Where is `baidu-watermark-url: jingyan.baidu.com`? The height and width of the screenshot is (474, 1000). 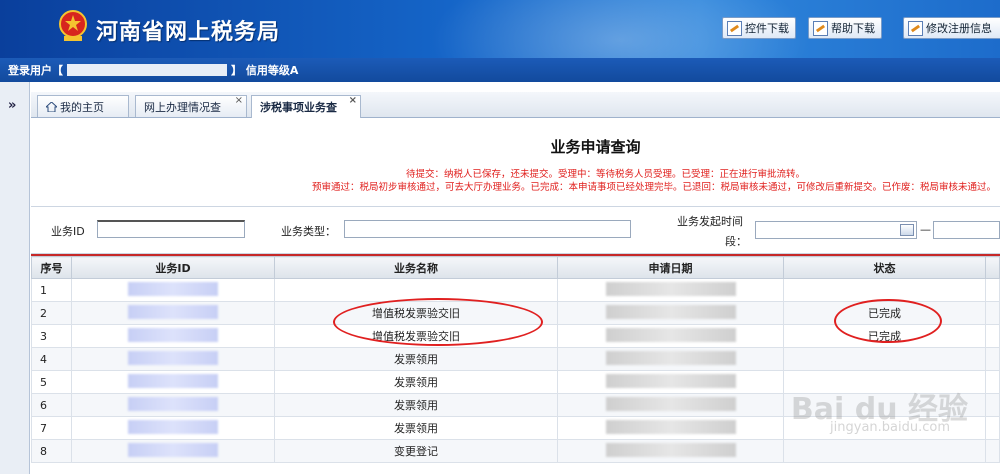 baidu-watermark-url: jingyan.baidu.com is located at coordinates (890, 427).